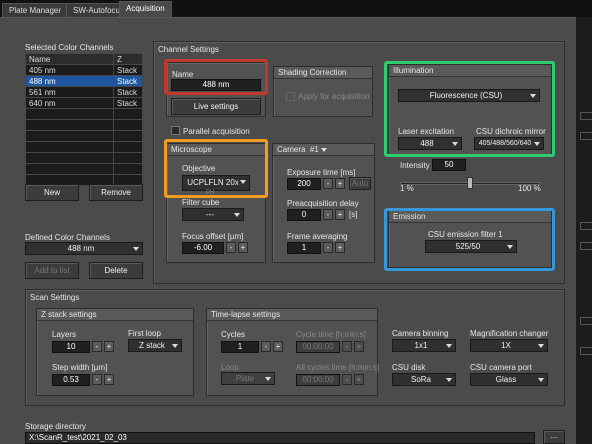 The height and width of the screenshot is (444, 592). I want to click on csu-camera-port-dropdown: Glass, so click(509, 379).